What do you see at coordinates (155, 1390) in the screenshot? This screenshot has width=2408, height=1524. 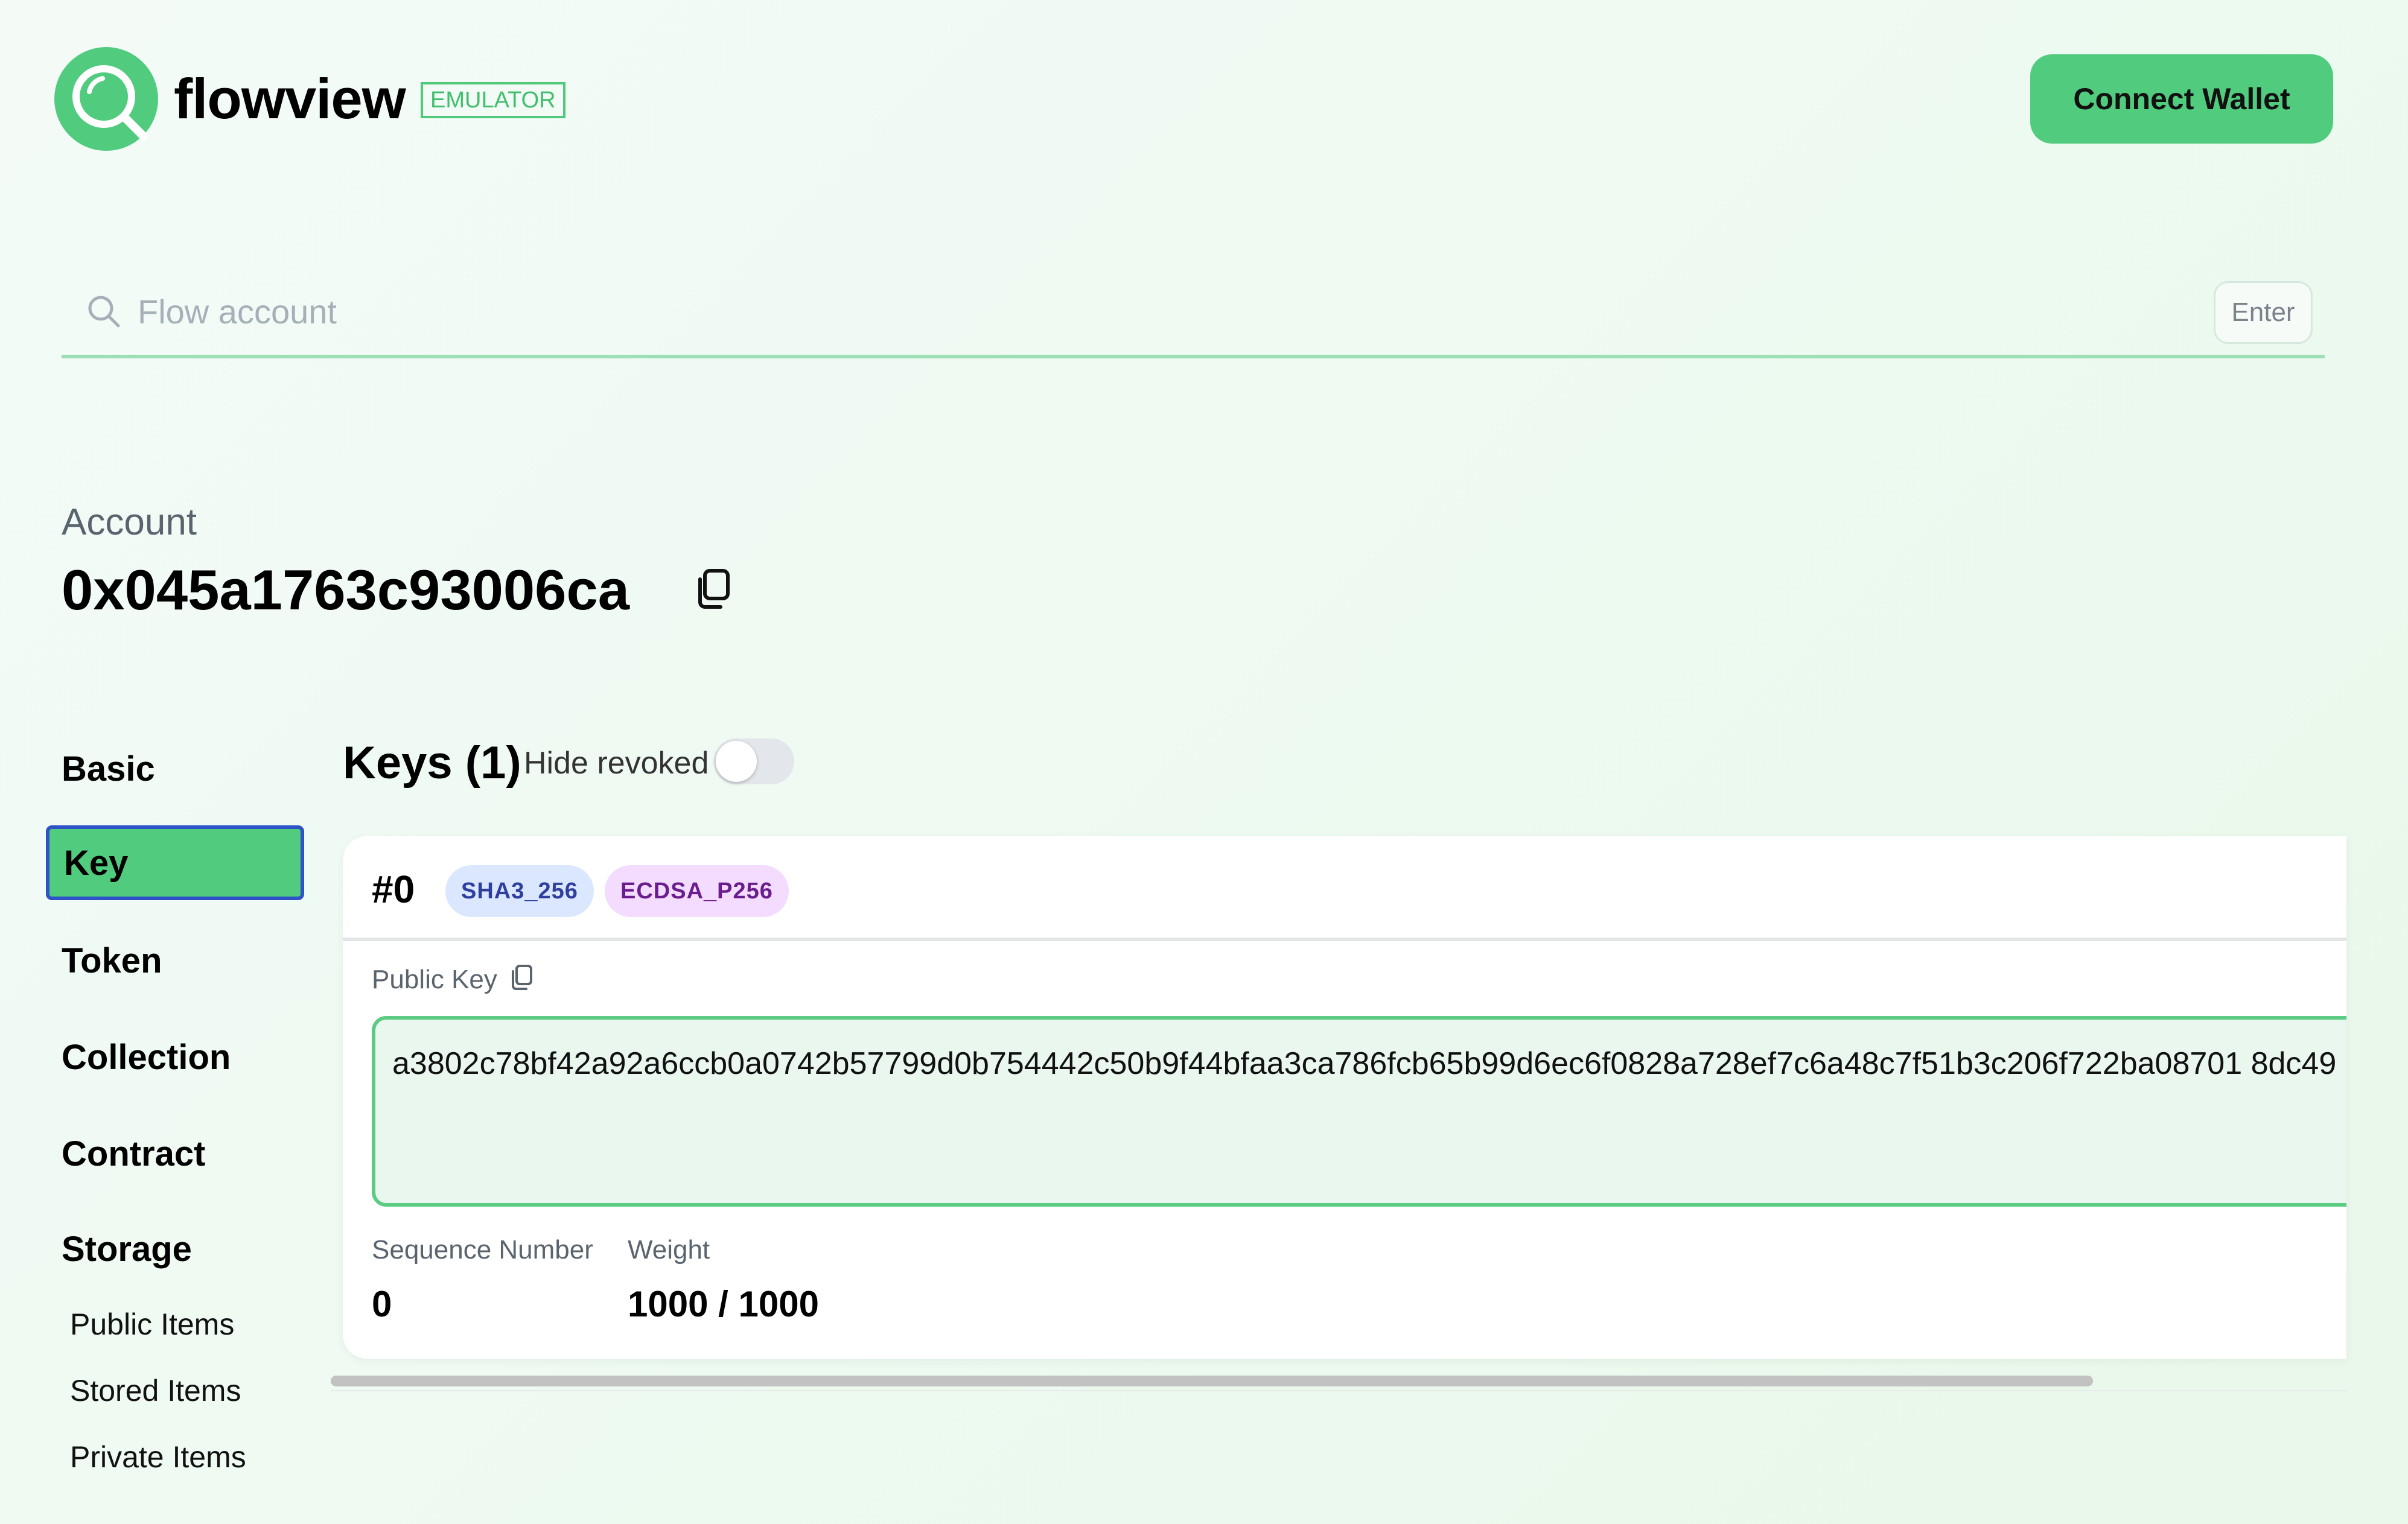 I see `sidebar-item-stored-items: Stored Items` at bounding box center [155, 1390].